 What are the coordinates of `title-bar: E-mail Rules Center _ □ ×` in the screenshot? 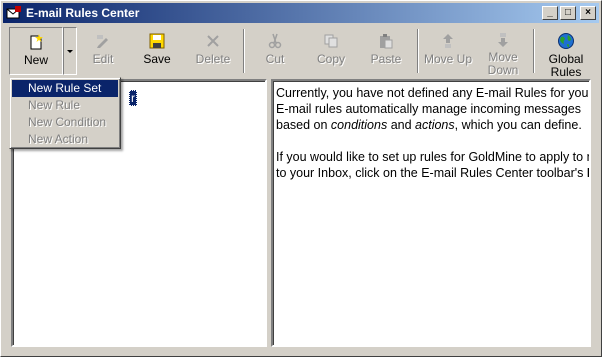 It's located at (301, 13).